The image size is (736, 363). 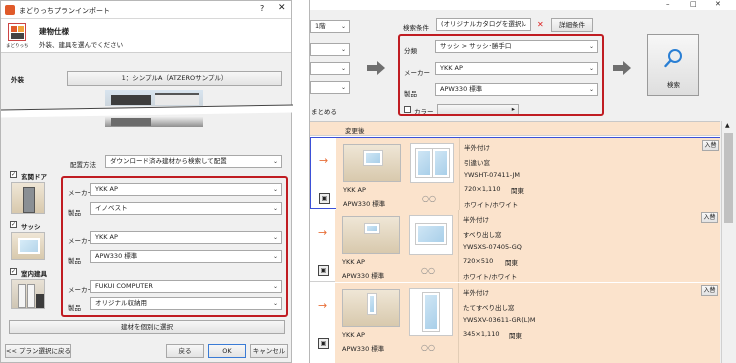 I want to click on row-size: 720×1,110, so click(x=482, y=189).